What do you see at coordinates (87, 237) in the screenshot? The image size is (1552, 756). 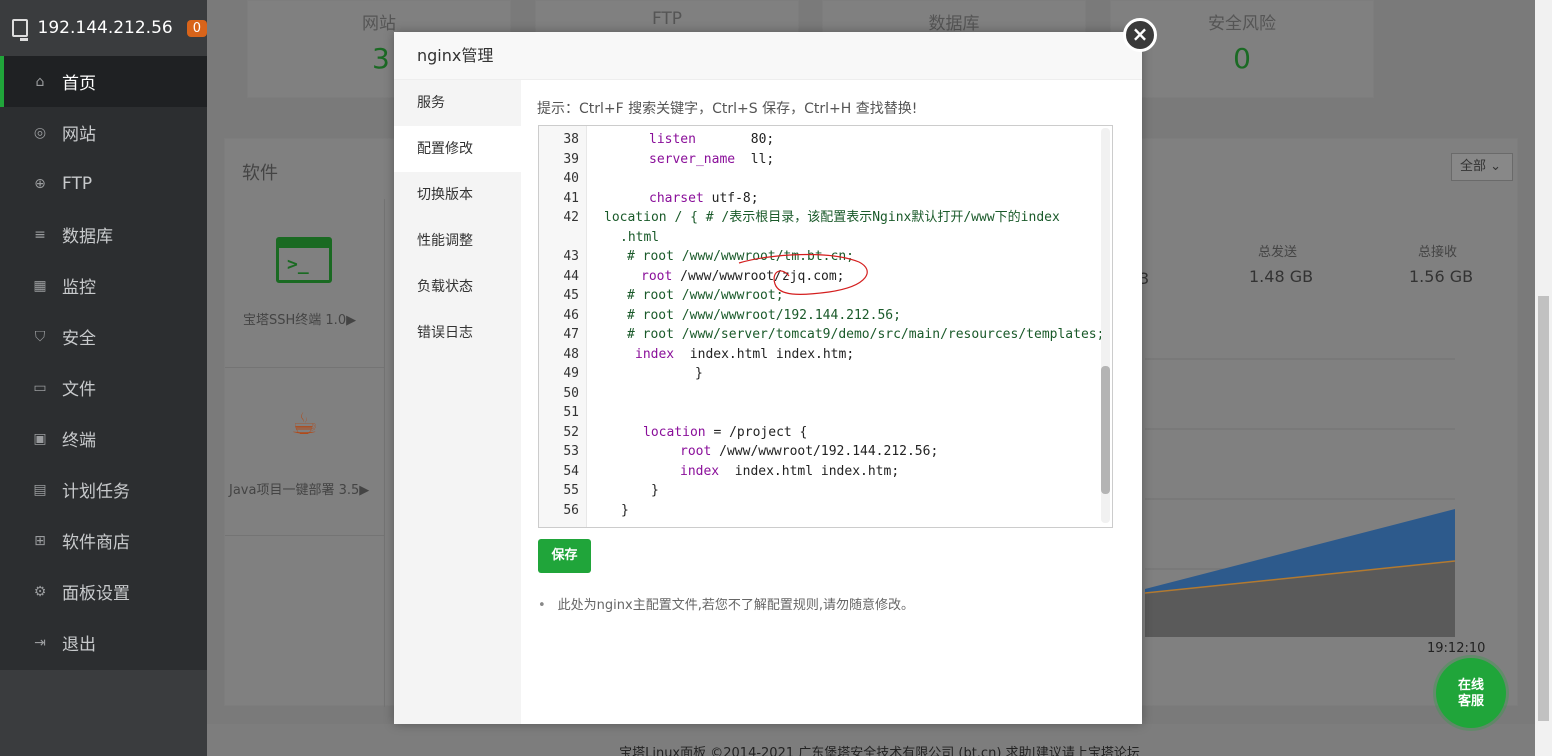 I see `sidebar-item-label: 数据库` at bounding box center [87, 237].